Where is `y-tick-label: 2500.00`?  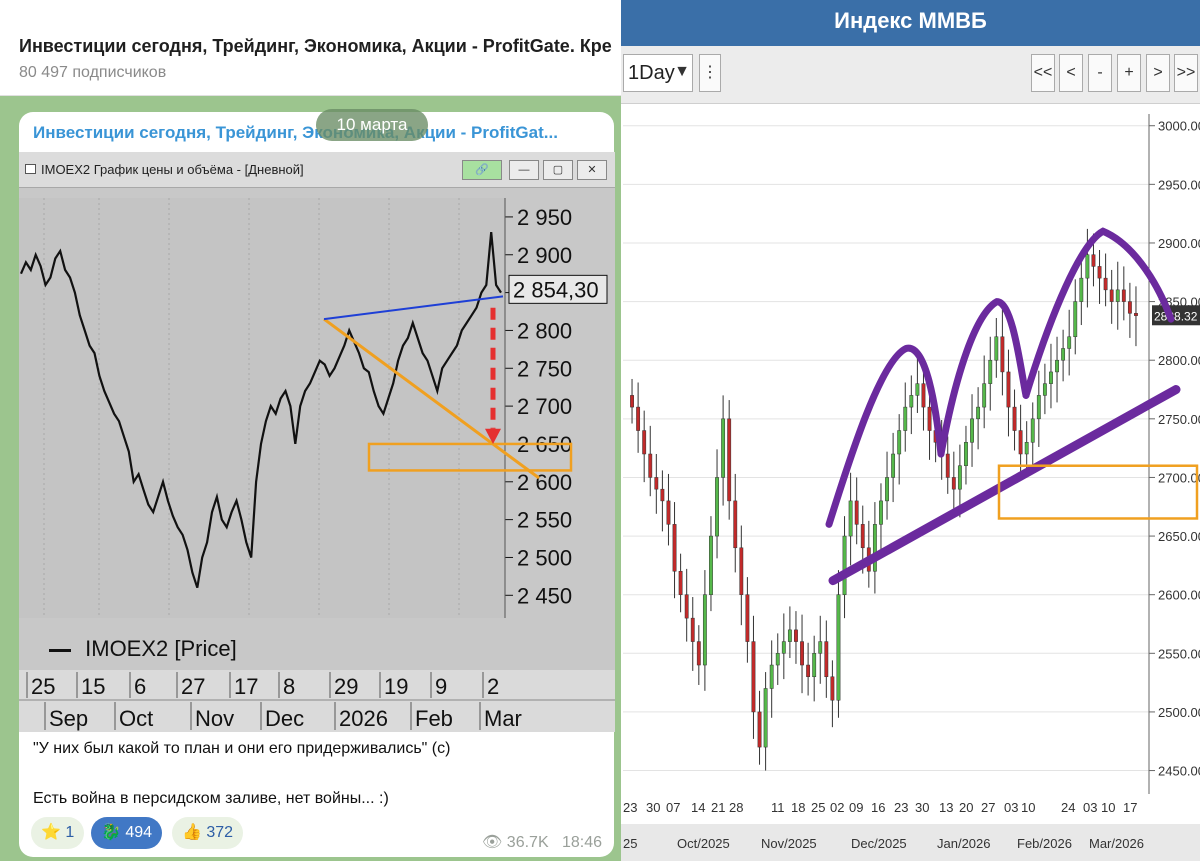 y-tick-label: 2500.00 is located at coordinates (1179, 712).